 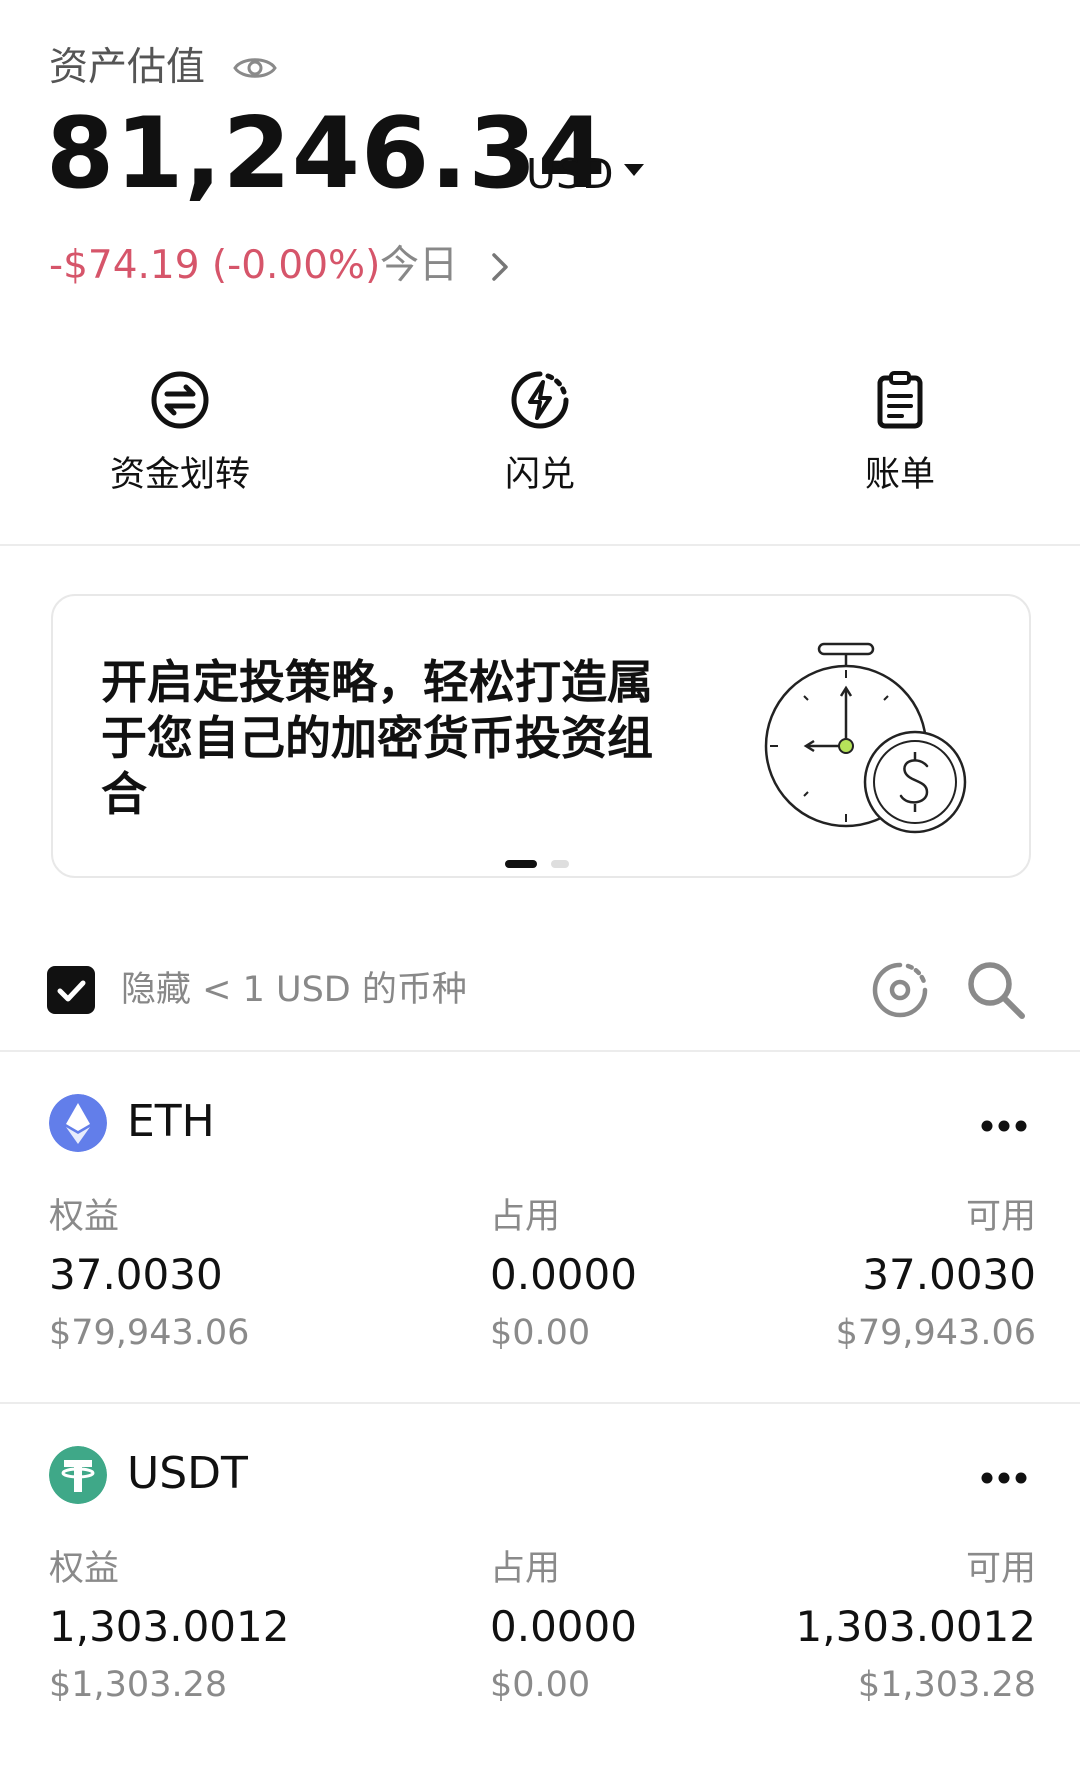 What do you see at coordinates (215, 265) in the screenshot?
I see `daily-change: -$74.19 (-0.00%)` at bounding box center [215, 265].